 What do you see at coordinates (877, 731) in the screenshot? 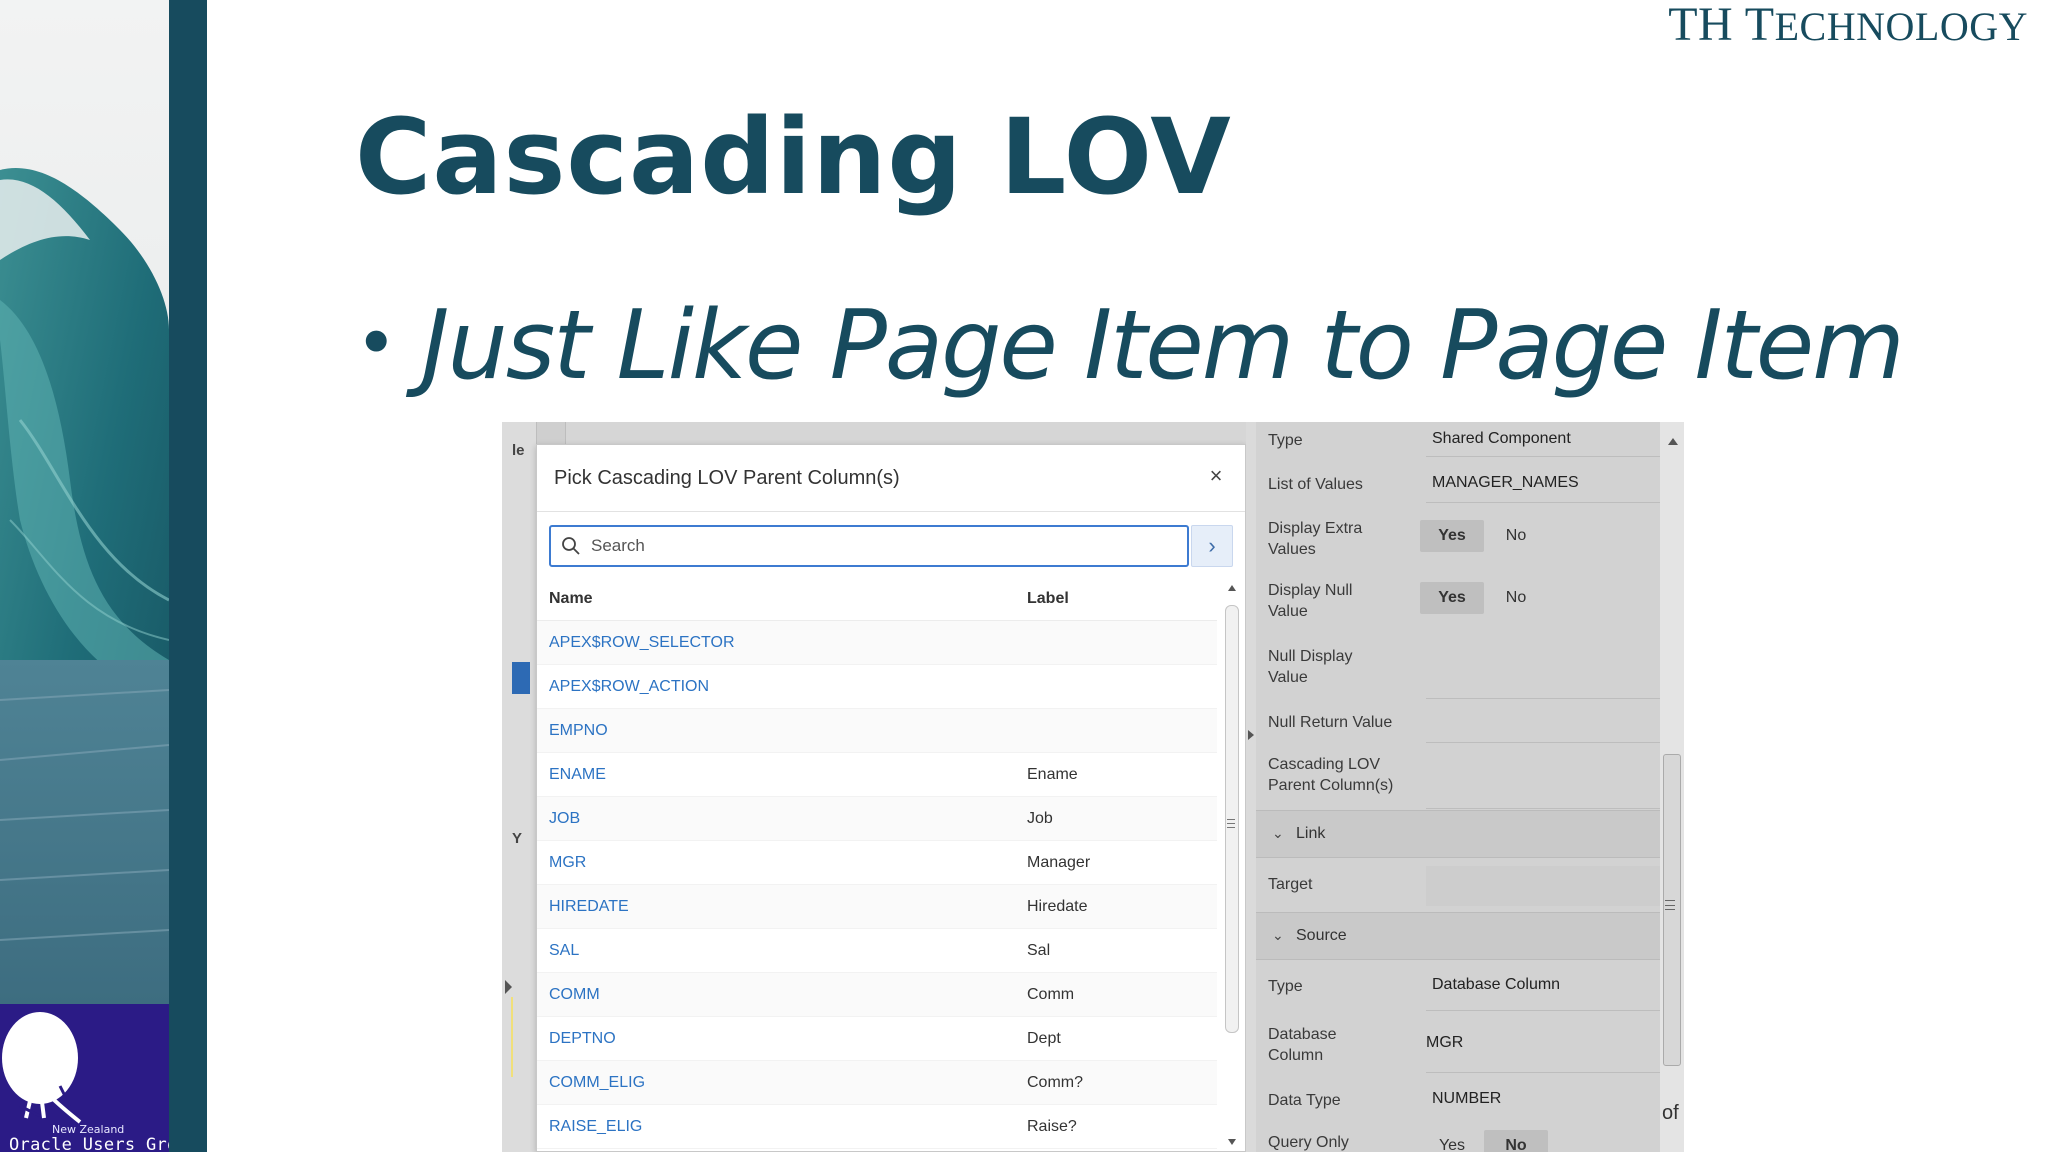
I see `table-row: EMPNO` at bounding box center [877, 731].